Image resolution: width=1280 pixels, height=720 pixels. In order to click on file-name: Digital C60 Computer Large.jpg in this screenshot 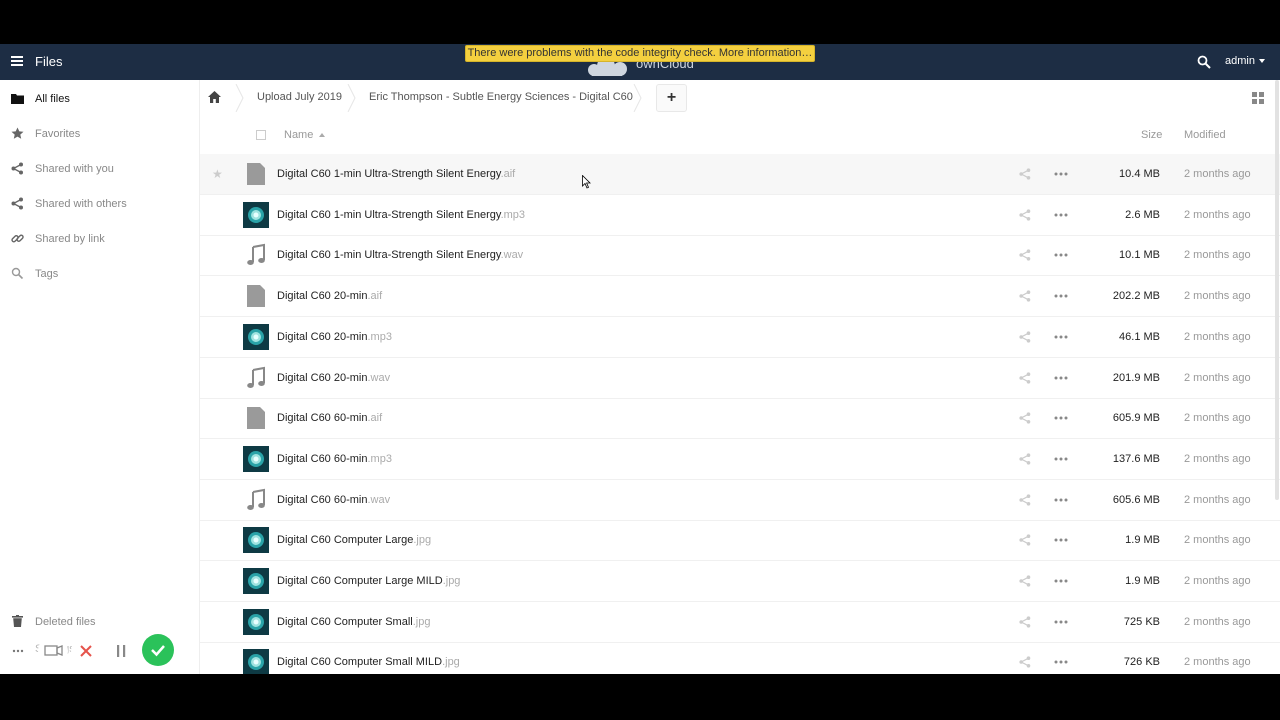, I will do `click(354, 540)`.